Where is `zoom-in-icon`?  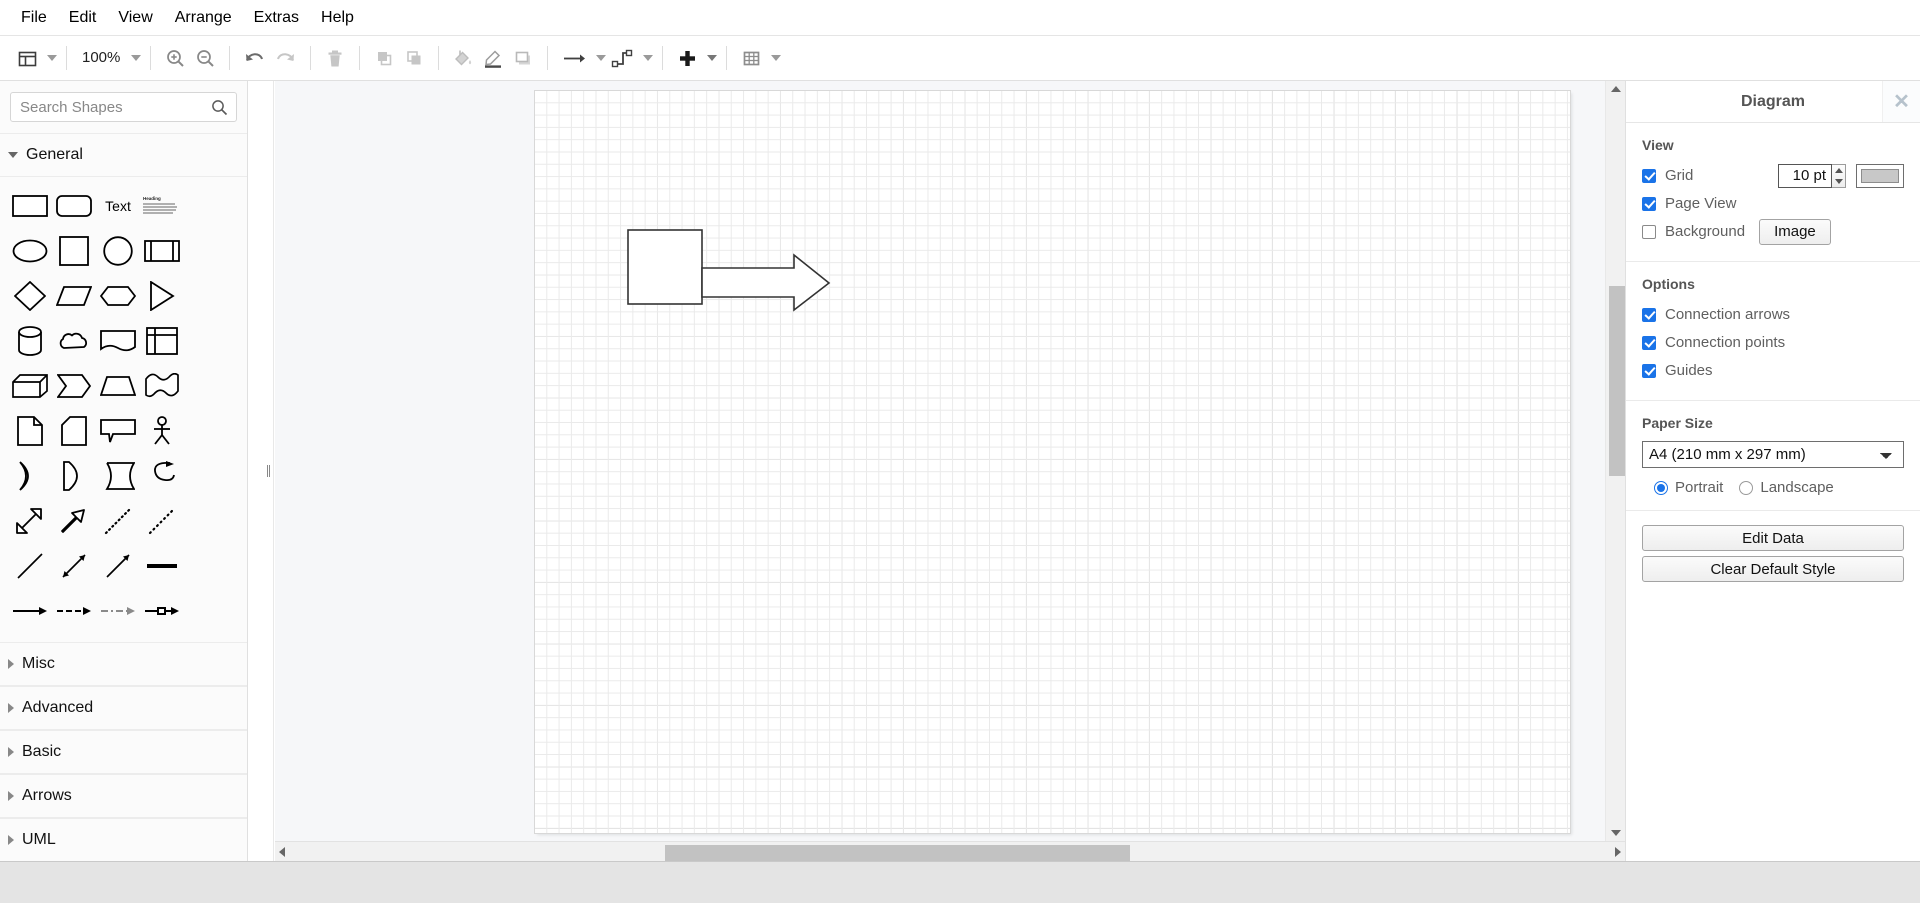
zoom-in-icon is located at coordinates (175, 58).